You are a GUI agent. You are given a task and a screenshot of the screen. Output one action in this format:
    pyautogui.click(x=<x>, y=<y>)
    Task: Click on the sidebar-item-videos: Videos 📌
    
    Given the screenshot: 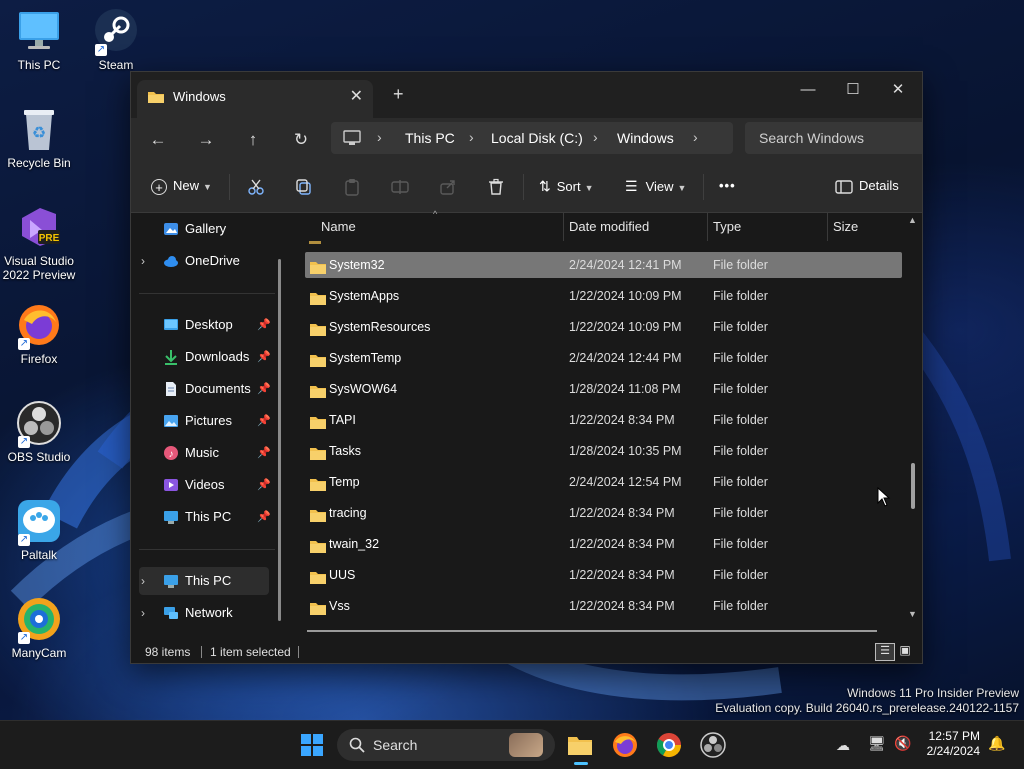 What is the action you would take?
    pyautogui.click(x=205, y=485)
    